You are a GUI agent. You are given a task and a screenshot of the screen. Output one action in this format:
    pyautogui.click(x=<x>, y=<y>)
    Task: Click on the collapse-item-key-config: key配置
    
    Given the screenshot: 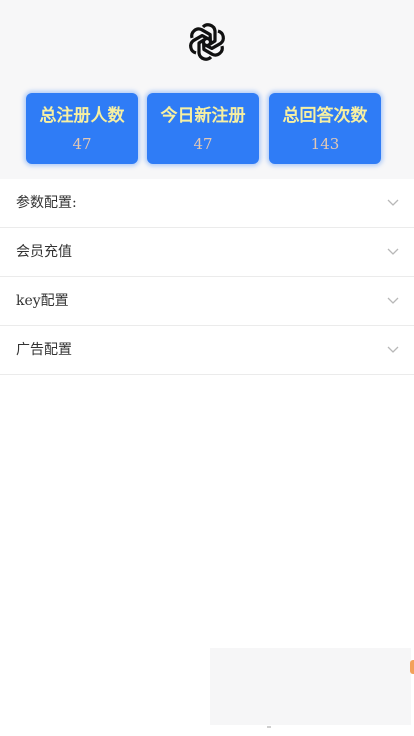 What is the action you would take?
    pyautogui.click(x=207, y=301)
    